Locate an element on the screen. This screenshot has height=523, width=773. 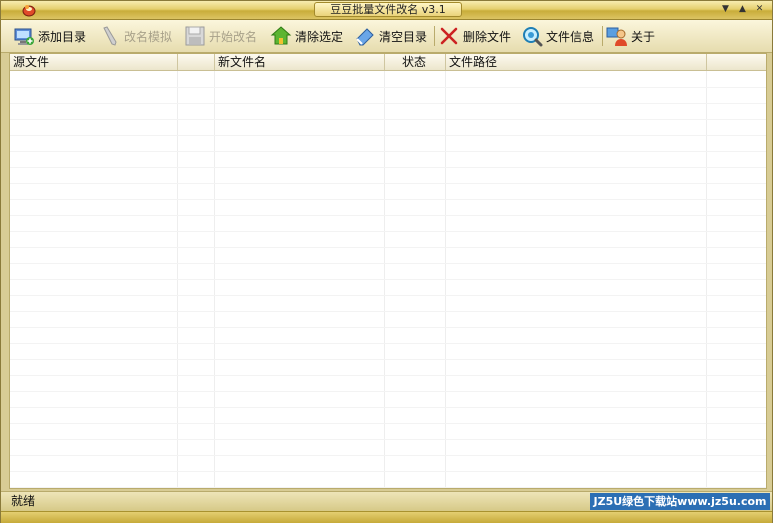
toolbar: 添加目录 改名模拟 开始改名 清除选定 清空目录 删除文件 文件信息 关于 is located at coordinates (386, 36).